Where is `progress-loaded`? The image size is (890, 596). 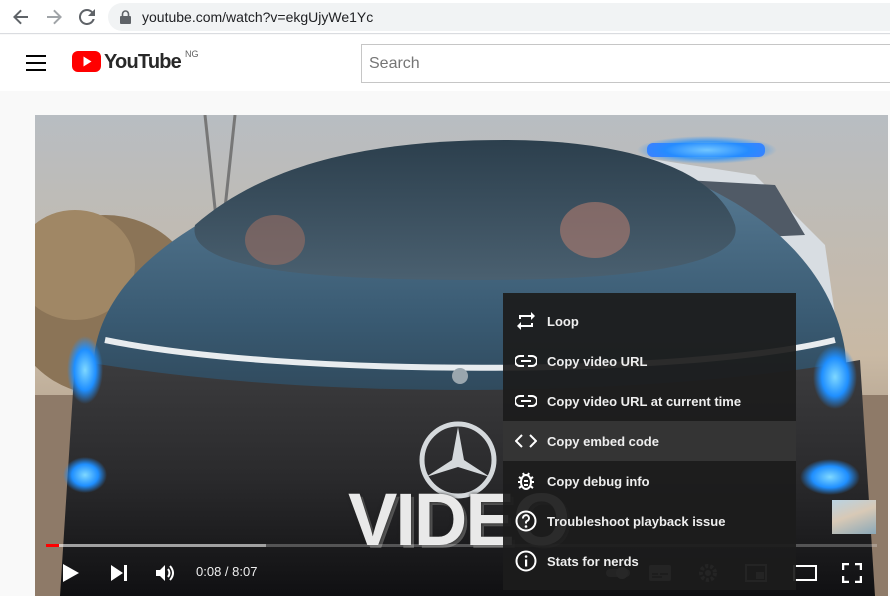
progress-loaded is located at coordinates (156, 545).